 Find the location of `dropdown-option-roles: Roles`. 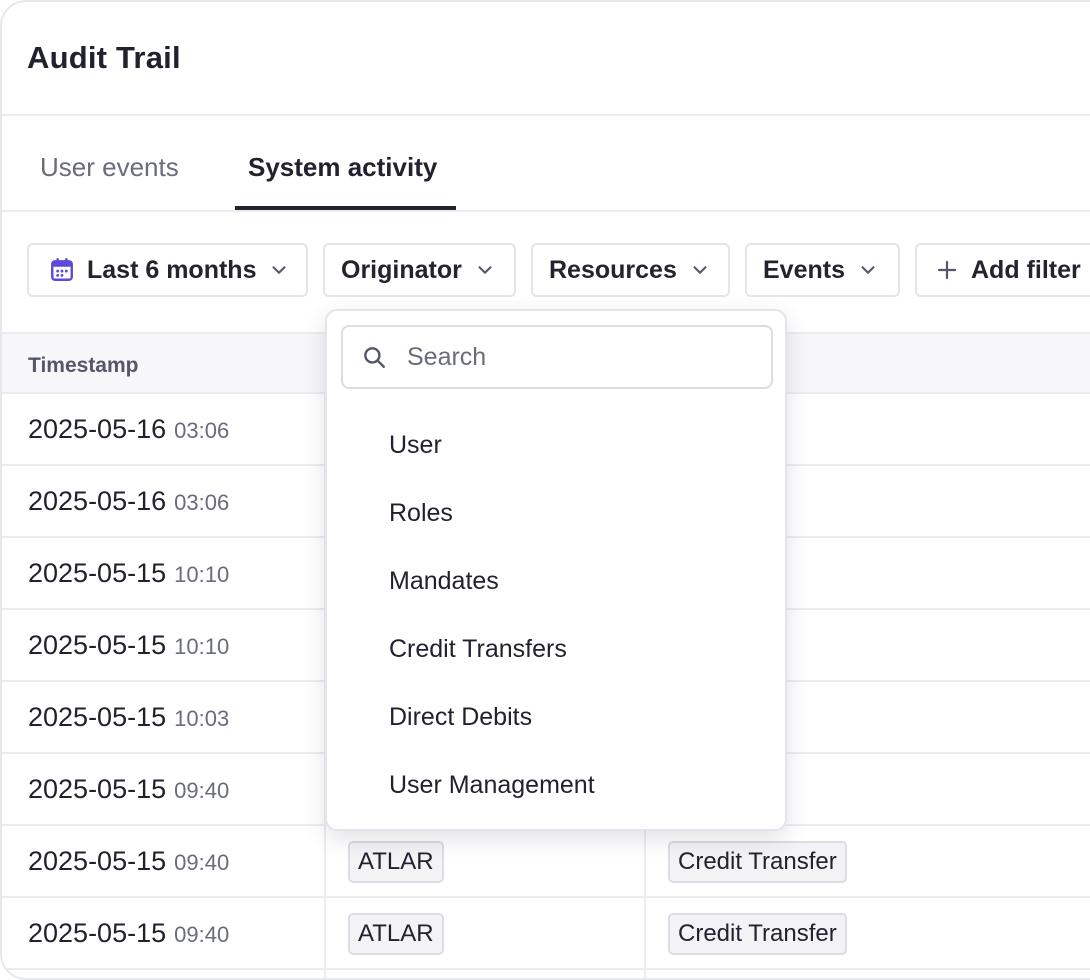

dropdown-option-roles: Roles is located at coordinates (421, 513).